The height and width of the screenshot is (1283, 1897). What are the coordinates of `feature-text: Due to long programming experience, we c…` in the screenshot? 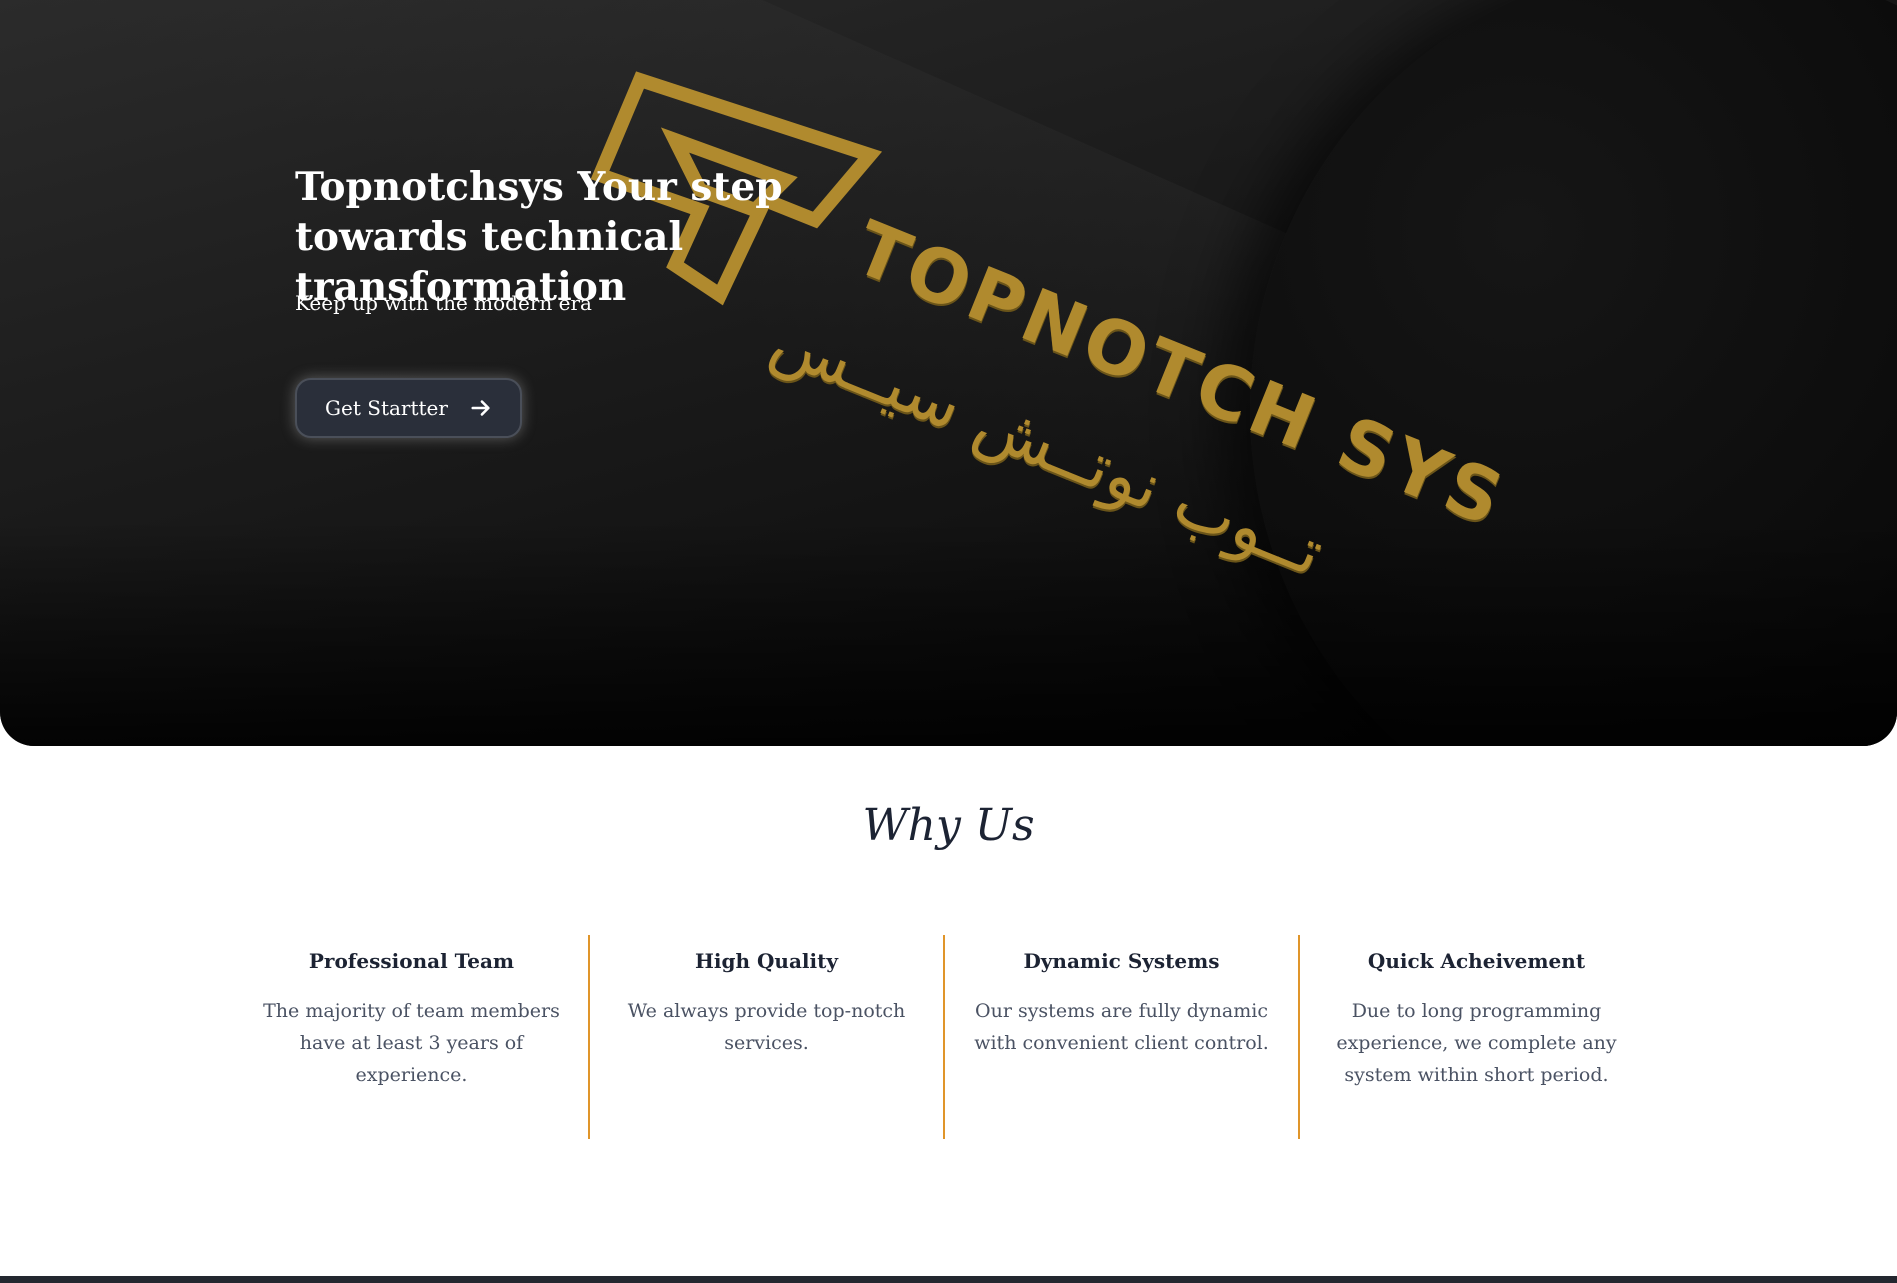 It's located at (1476, 1043).